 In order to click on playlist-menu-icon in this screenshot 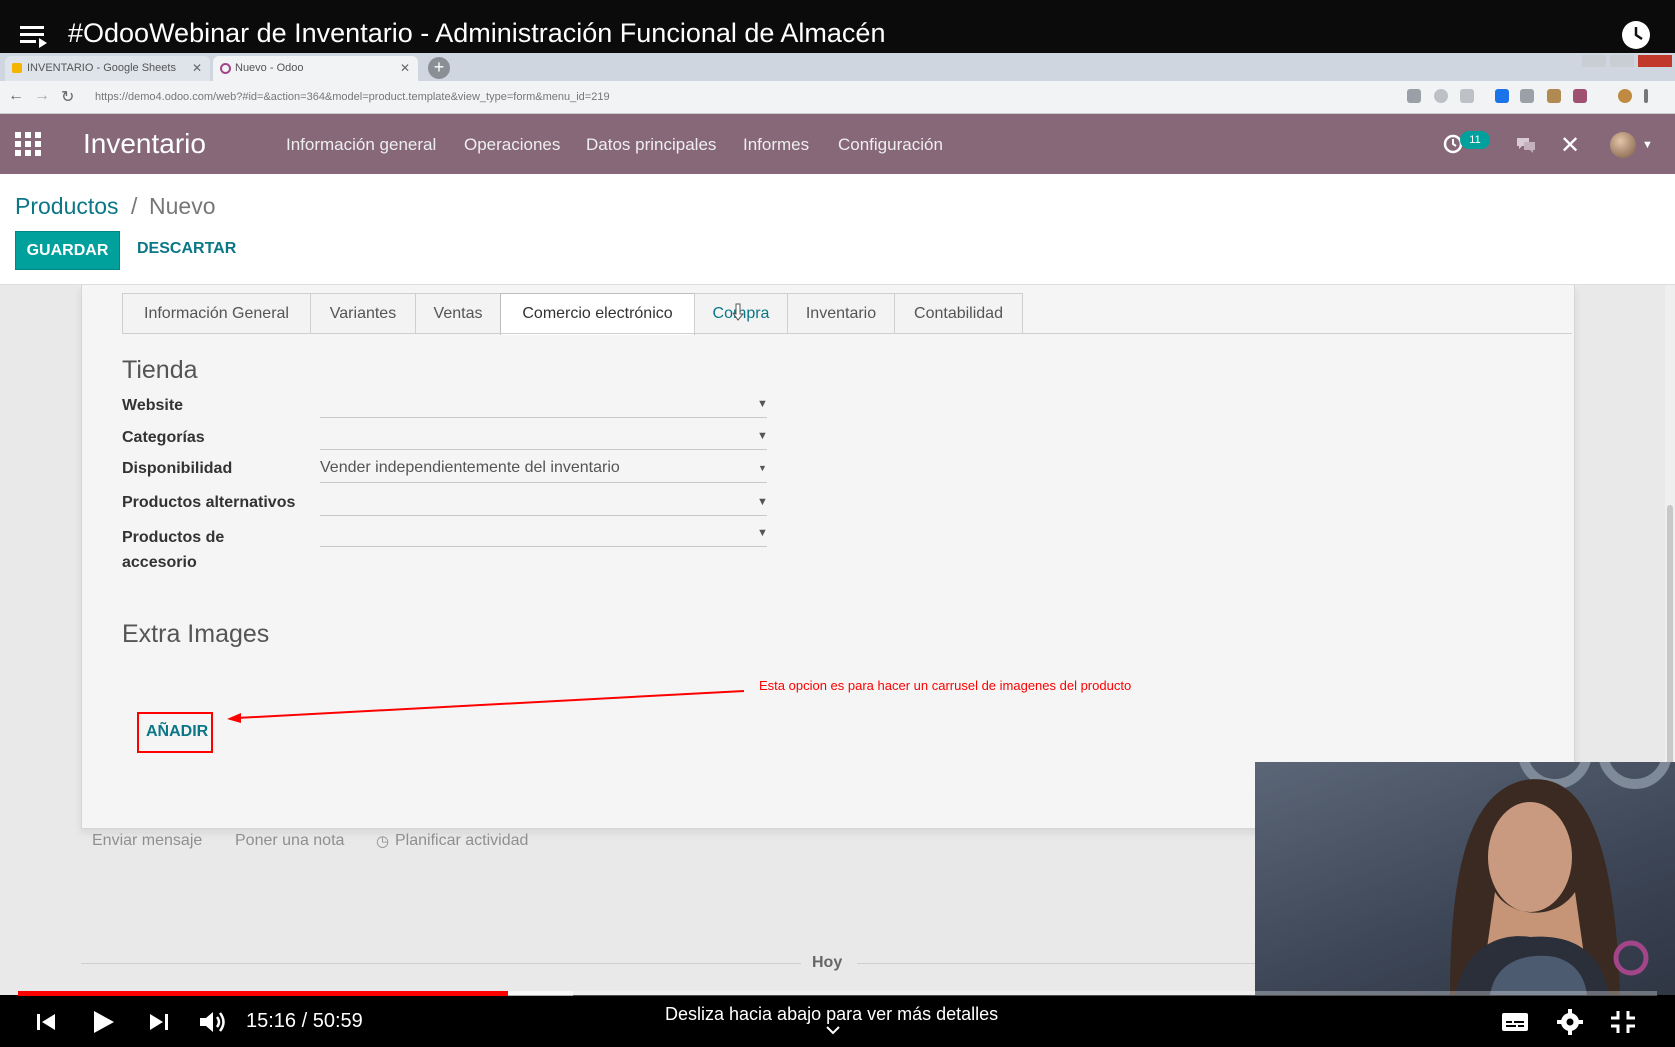, I will do `click(35, 36)`.